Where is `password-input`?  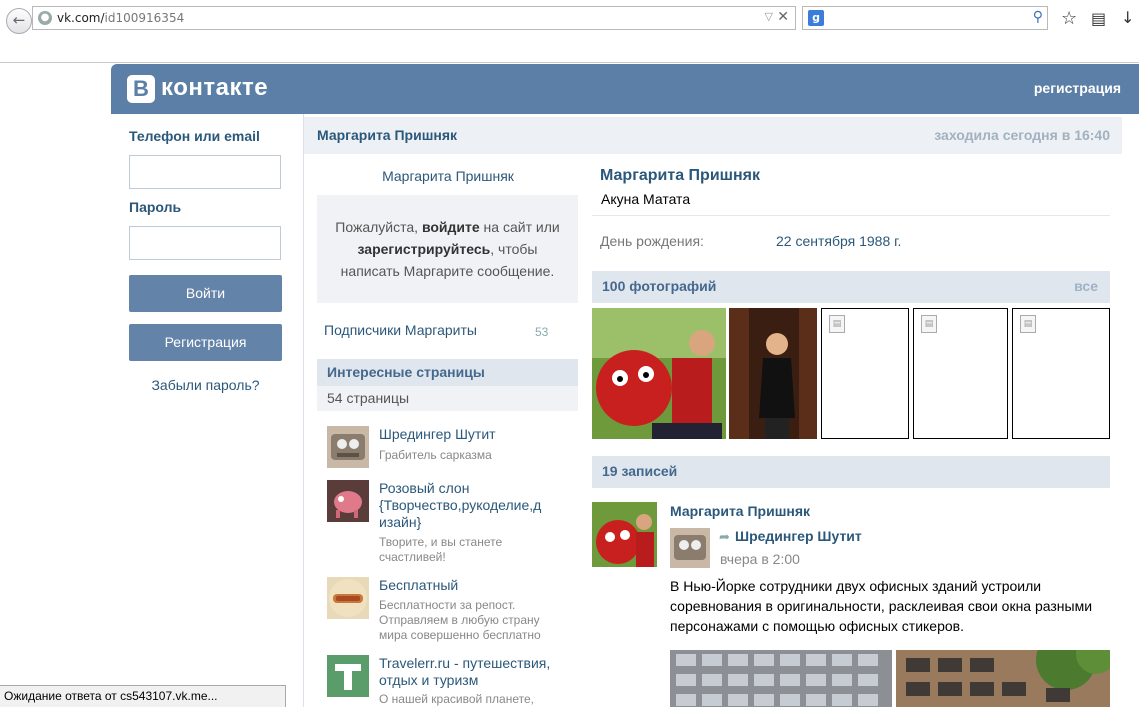
password-input is located at coordinates (205, 243).